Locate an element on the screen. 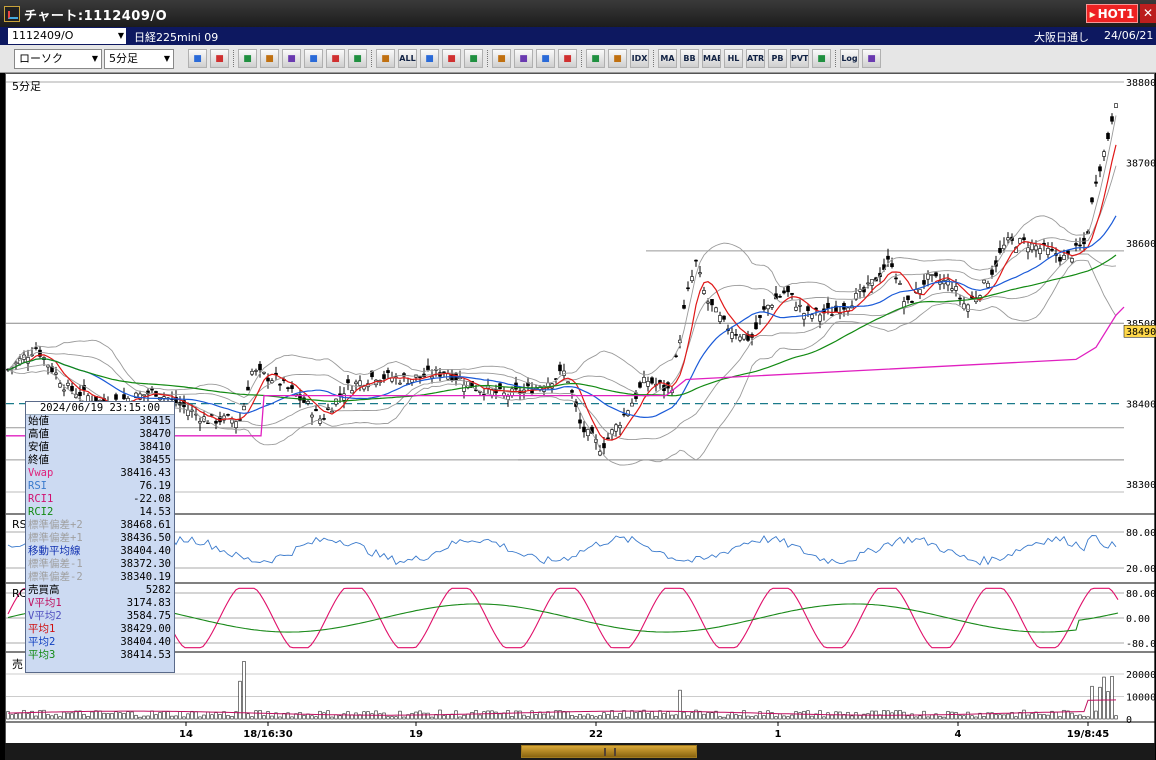  grid-button: ■ is located at coordinates (567, 58).